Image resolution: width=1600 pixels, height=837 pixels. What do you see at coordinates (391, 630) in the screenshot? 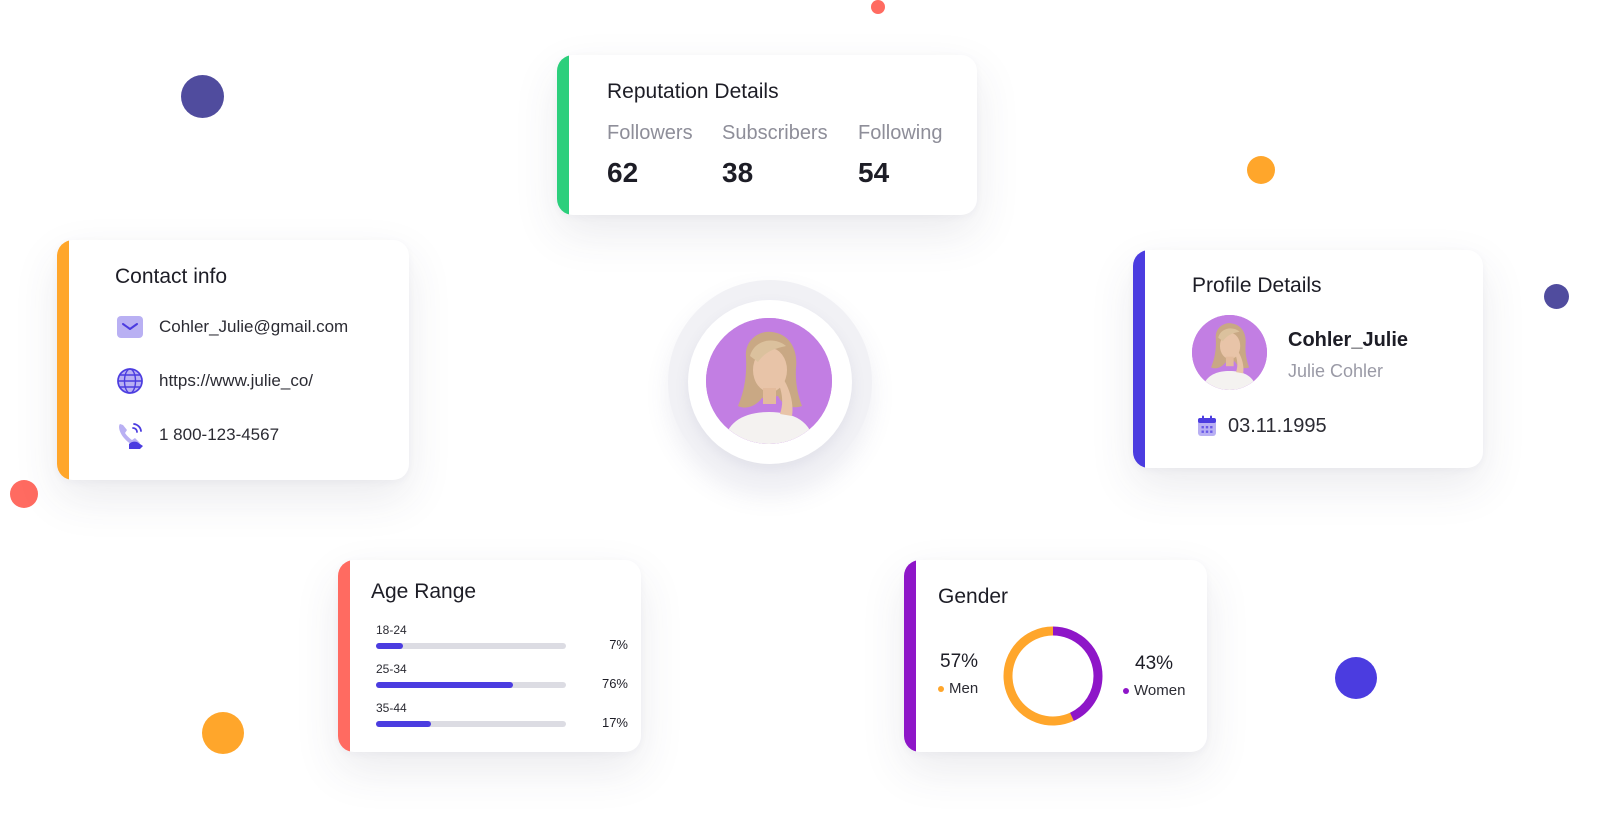
I see `age-row-label: 18-24` at bounding box center [391, 630].